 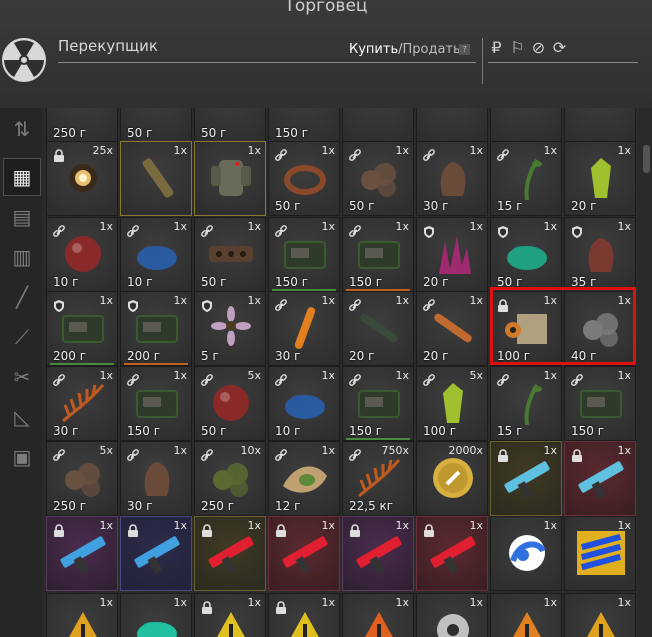 What do you see at coordinates (22, 129) in the screenshot?
I see `sort-category-button: sort-icon⇅` at bounding box center [22, 129].